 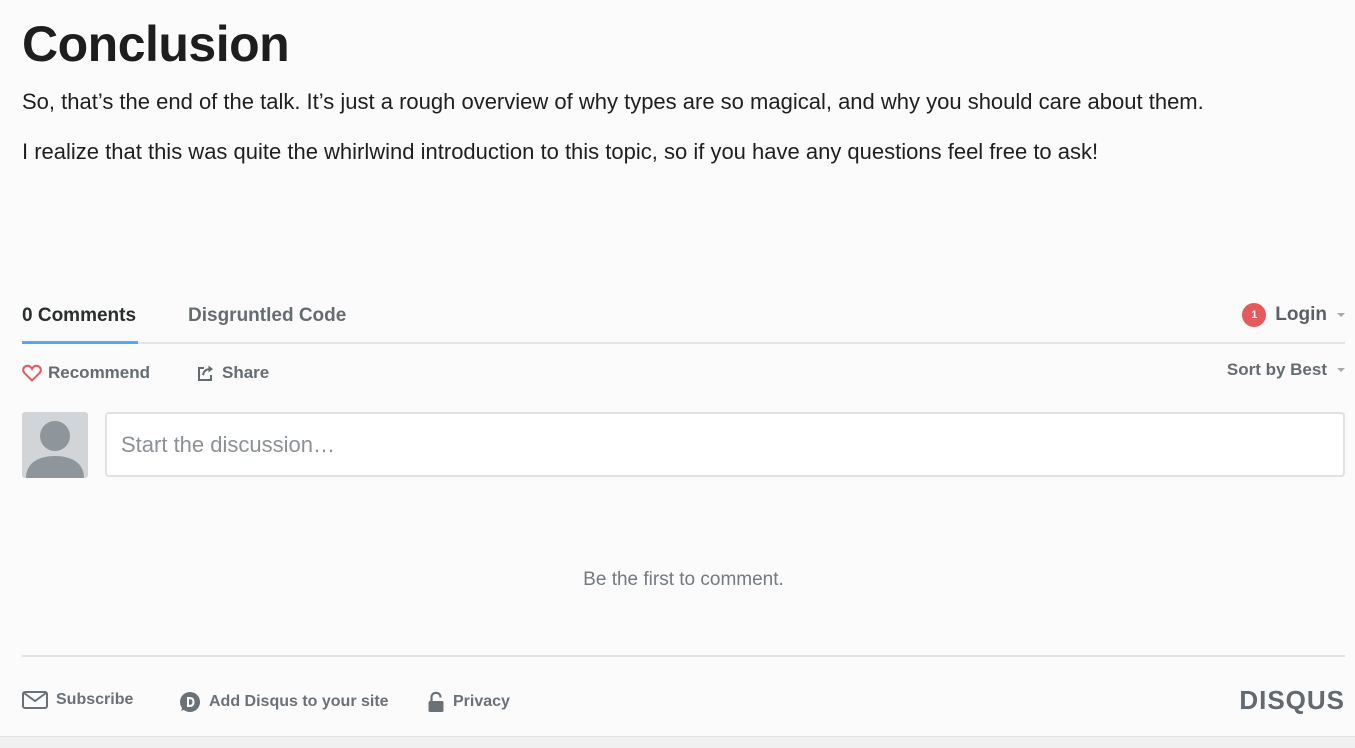 I want to click on login-menu: 1 Login, so click(x=1293, y=315).